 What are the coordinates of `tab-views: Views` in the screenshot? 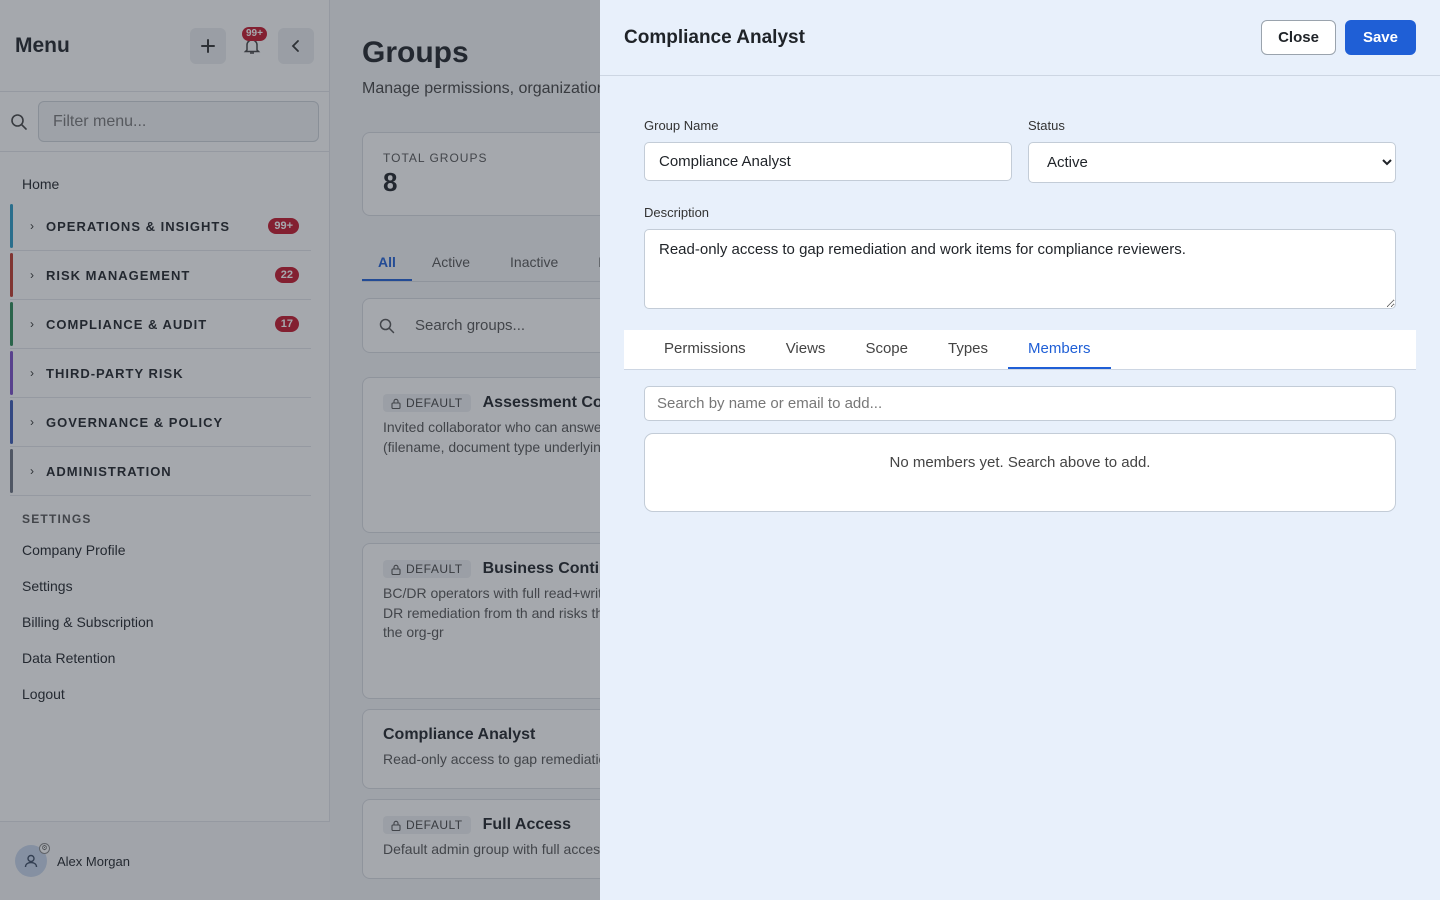 It's located at (806, 349).